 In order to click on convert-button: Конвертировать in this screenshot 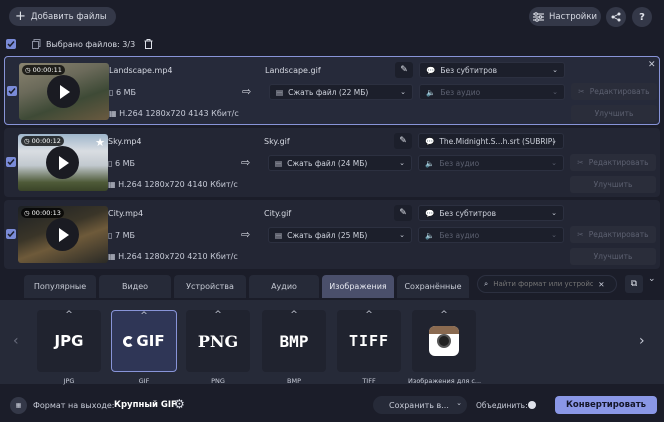, I will do `click(606, 405)`.